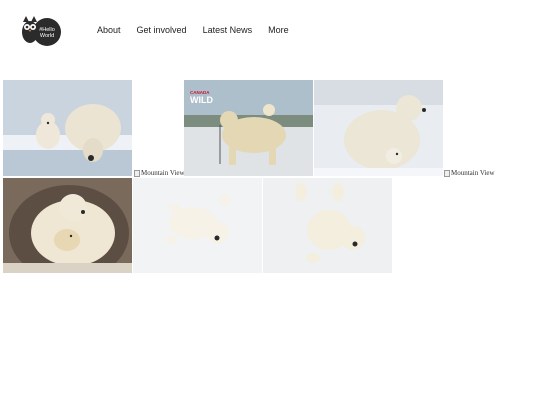 This screenshot has width=540, height=405. I want to click on watermark-wild: WILD, so click(201, 100).